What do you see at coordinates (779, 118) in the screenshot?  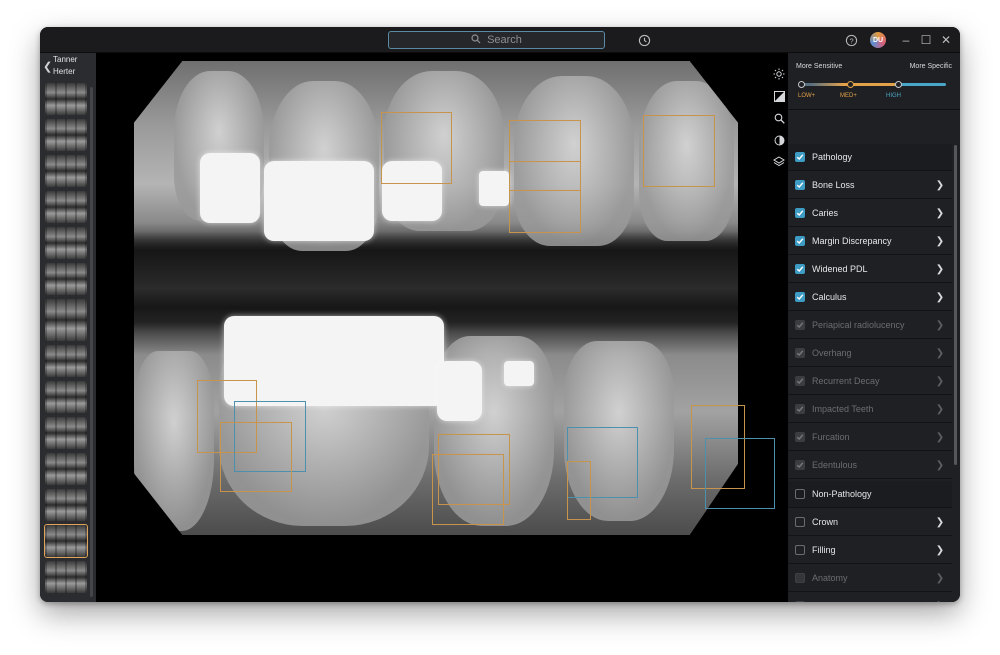 I see `zoom-icon` at bounding box center [779, 118].